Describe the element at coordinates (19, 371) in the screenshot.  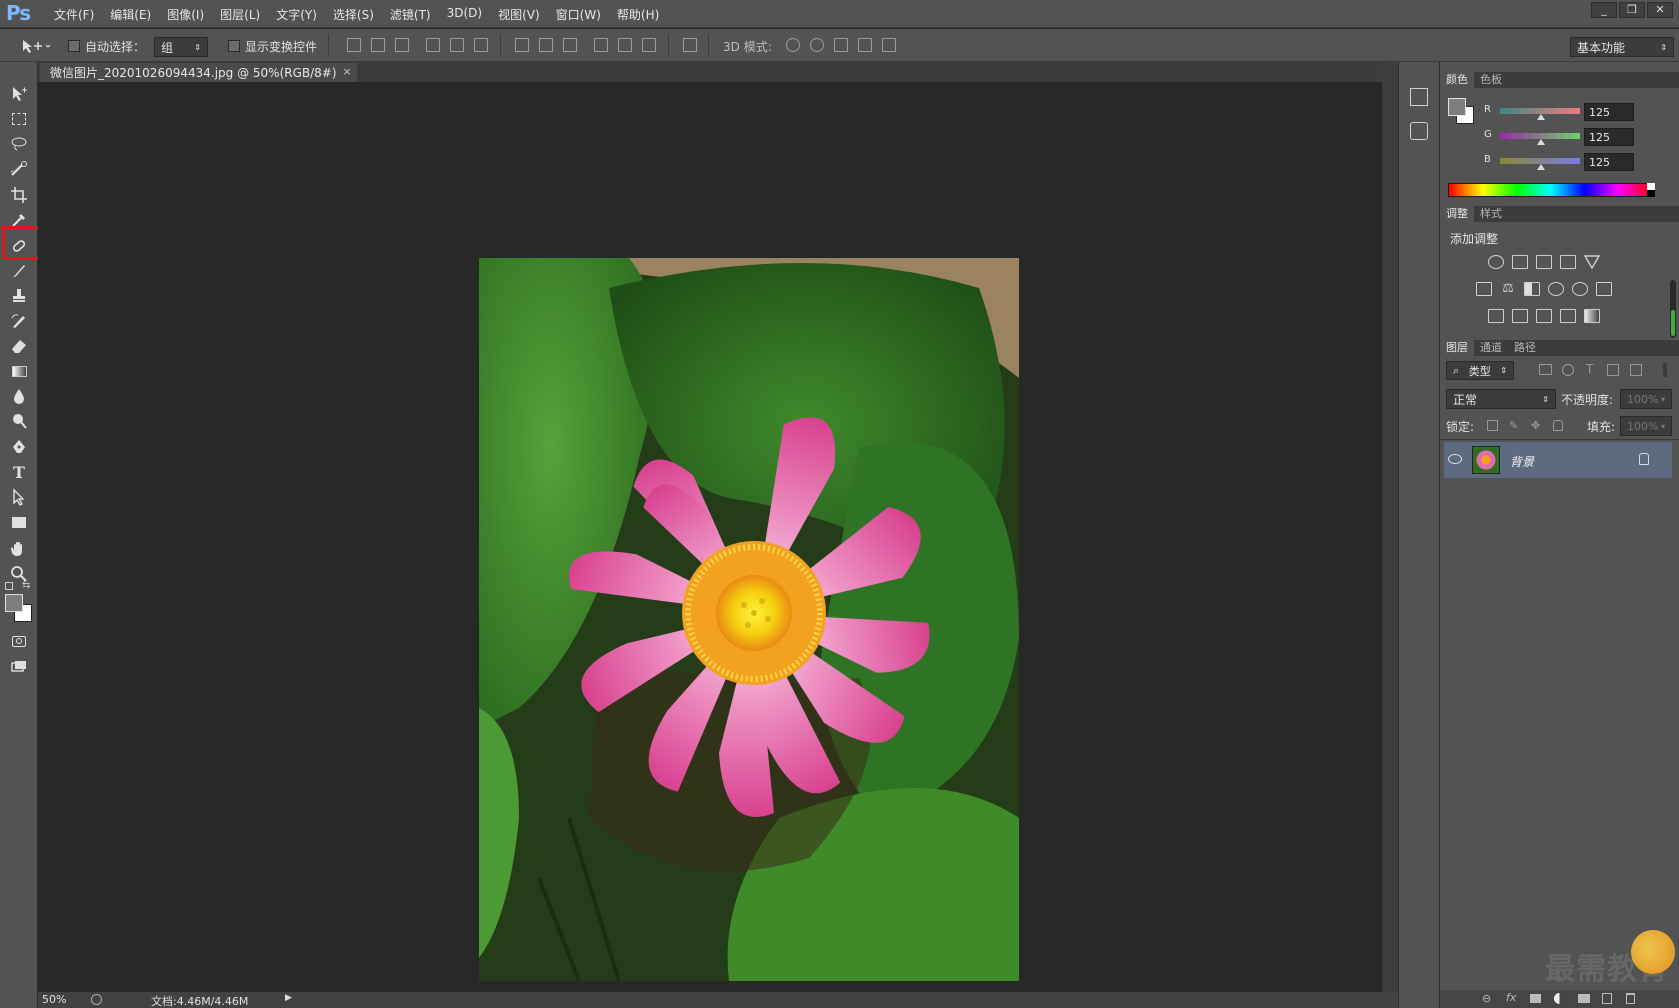
I see `gradient-tool-icon` at that location.